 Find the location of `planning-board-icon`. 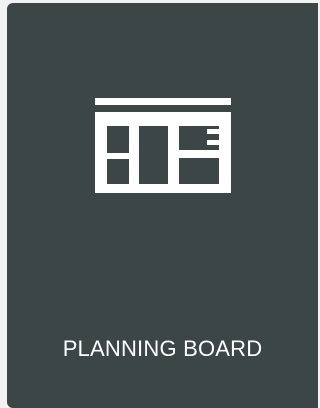

planning-board-icon is located at coordinates (163, 148).